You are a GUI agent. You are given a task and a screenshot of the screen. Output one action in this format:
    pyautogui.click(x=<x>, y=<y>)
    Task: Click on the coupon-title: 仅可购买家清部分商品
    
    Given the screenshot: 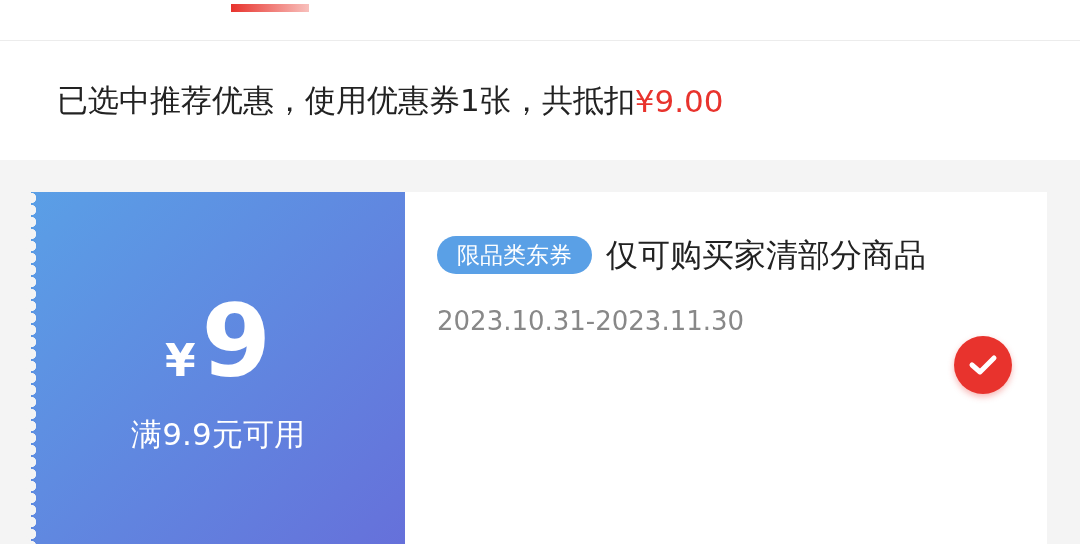 What is the action you would take?
    pyautogui.click(x=766, y=255)
    